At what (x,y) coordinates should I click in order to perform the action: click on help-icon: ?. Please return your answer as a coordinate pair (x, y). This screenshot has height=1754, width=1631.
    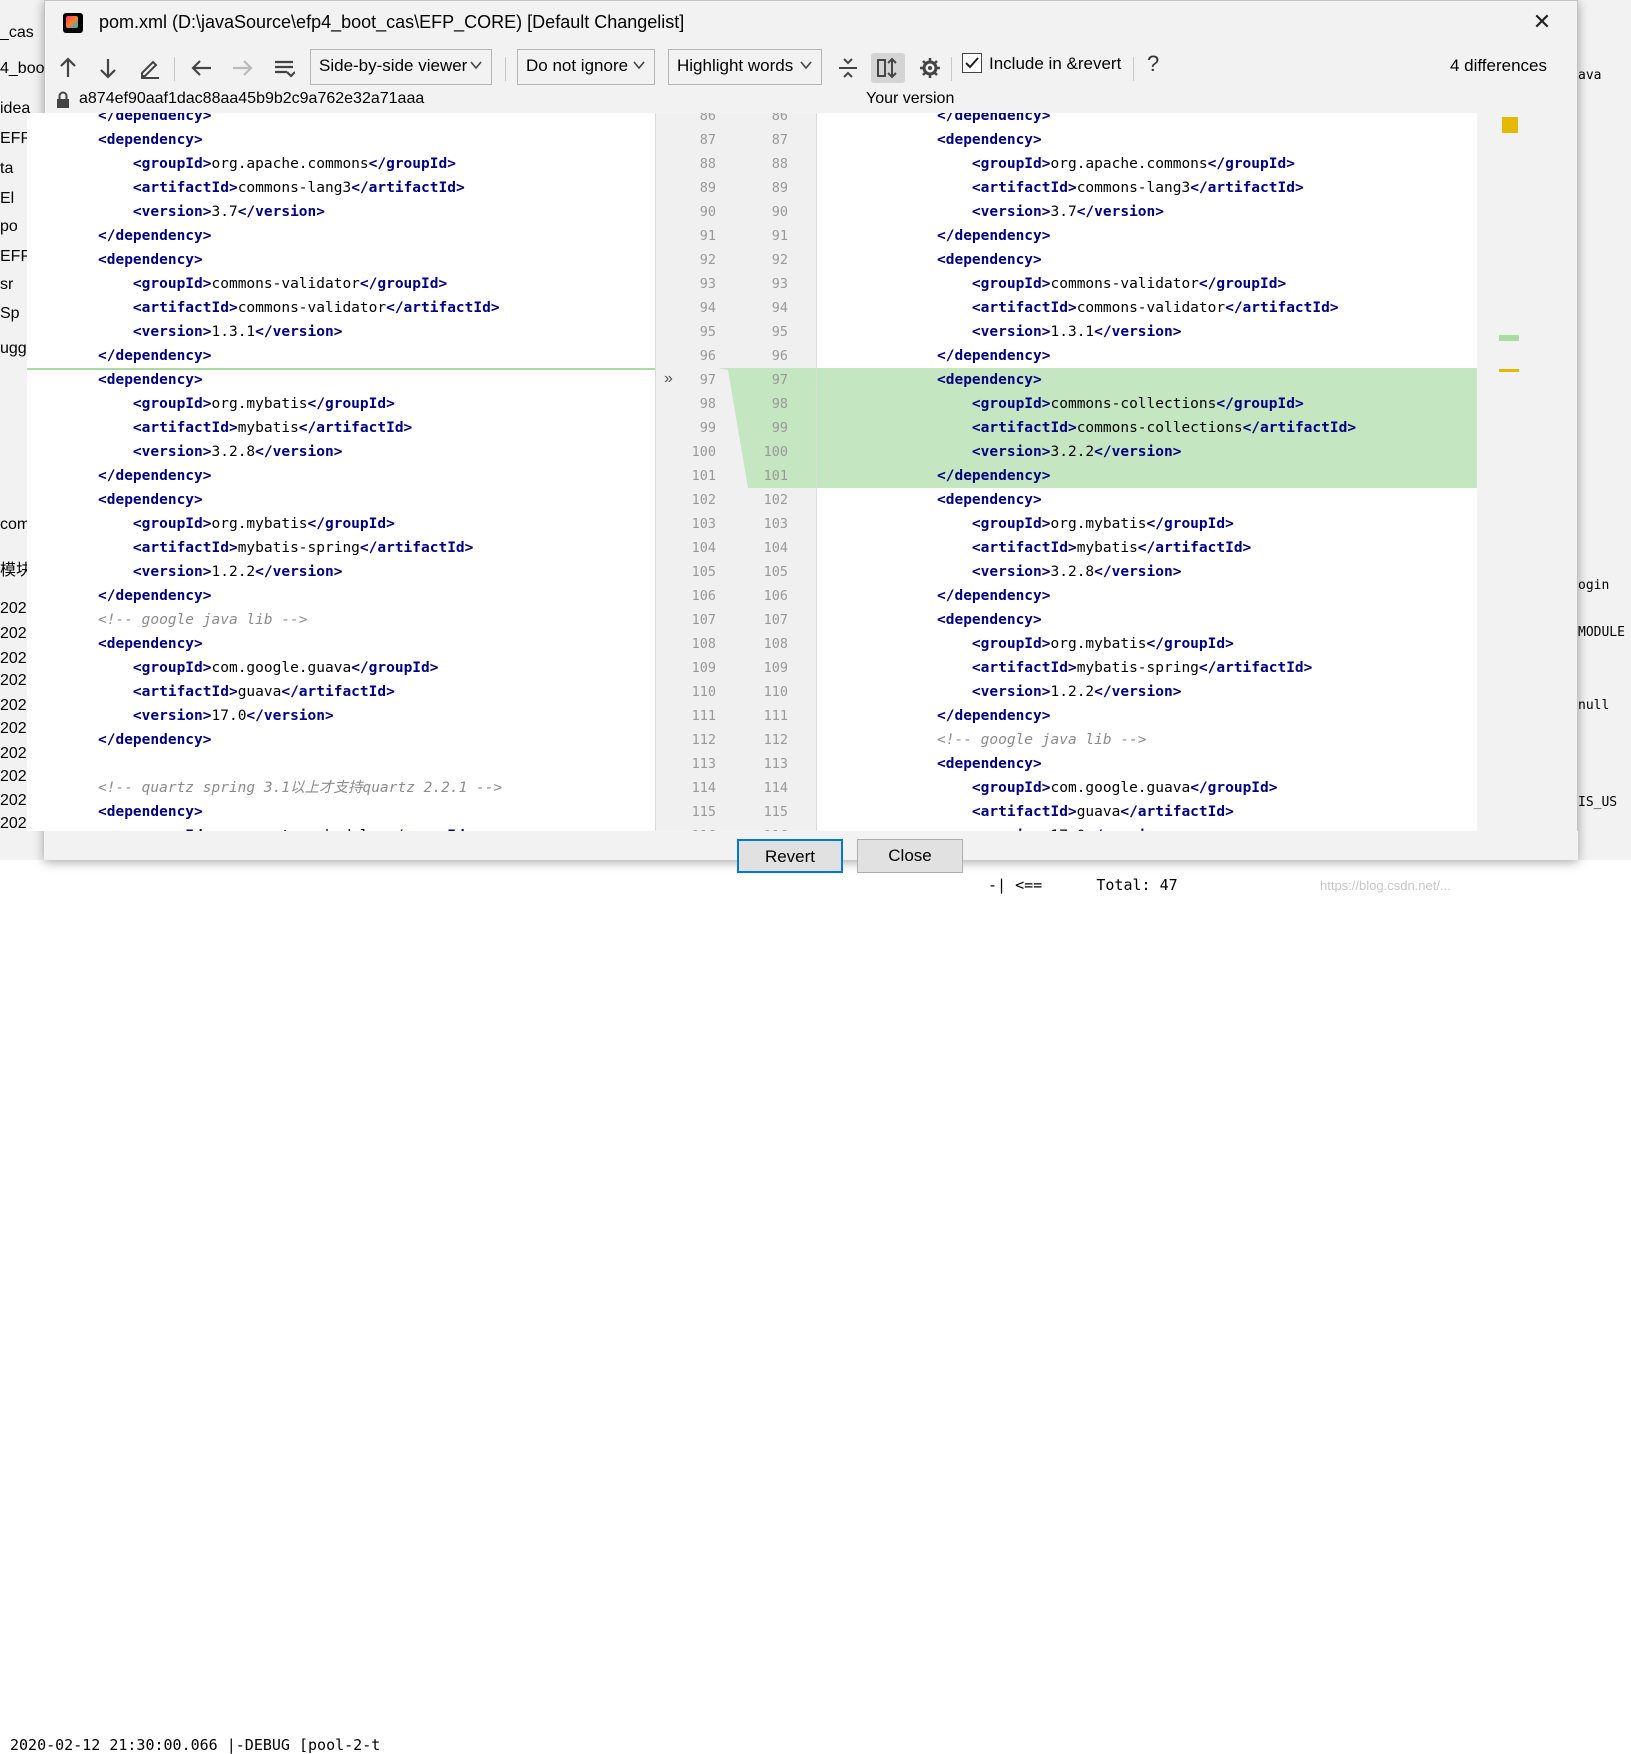
    Looking at the image, I should click on (1153, 64).